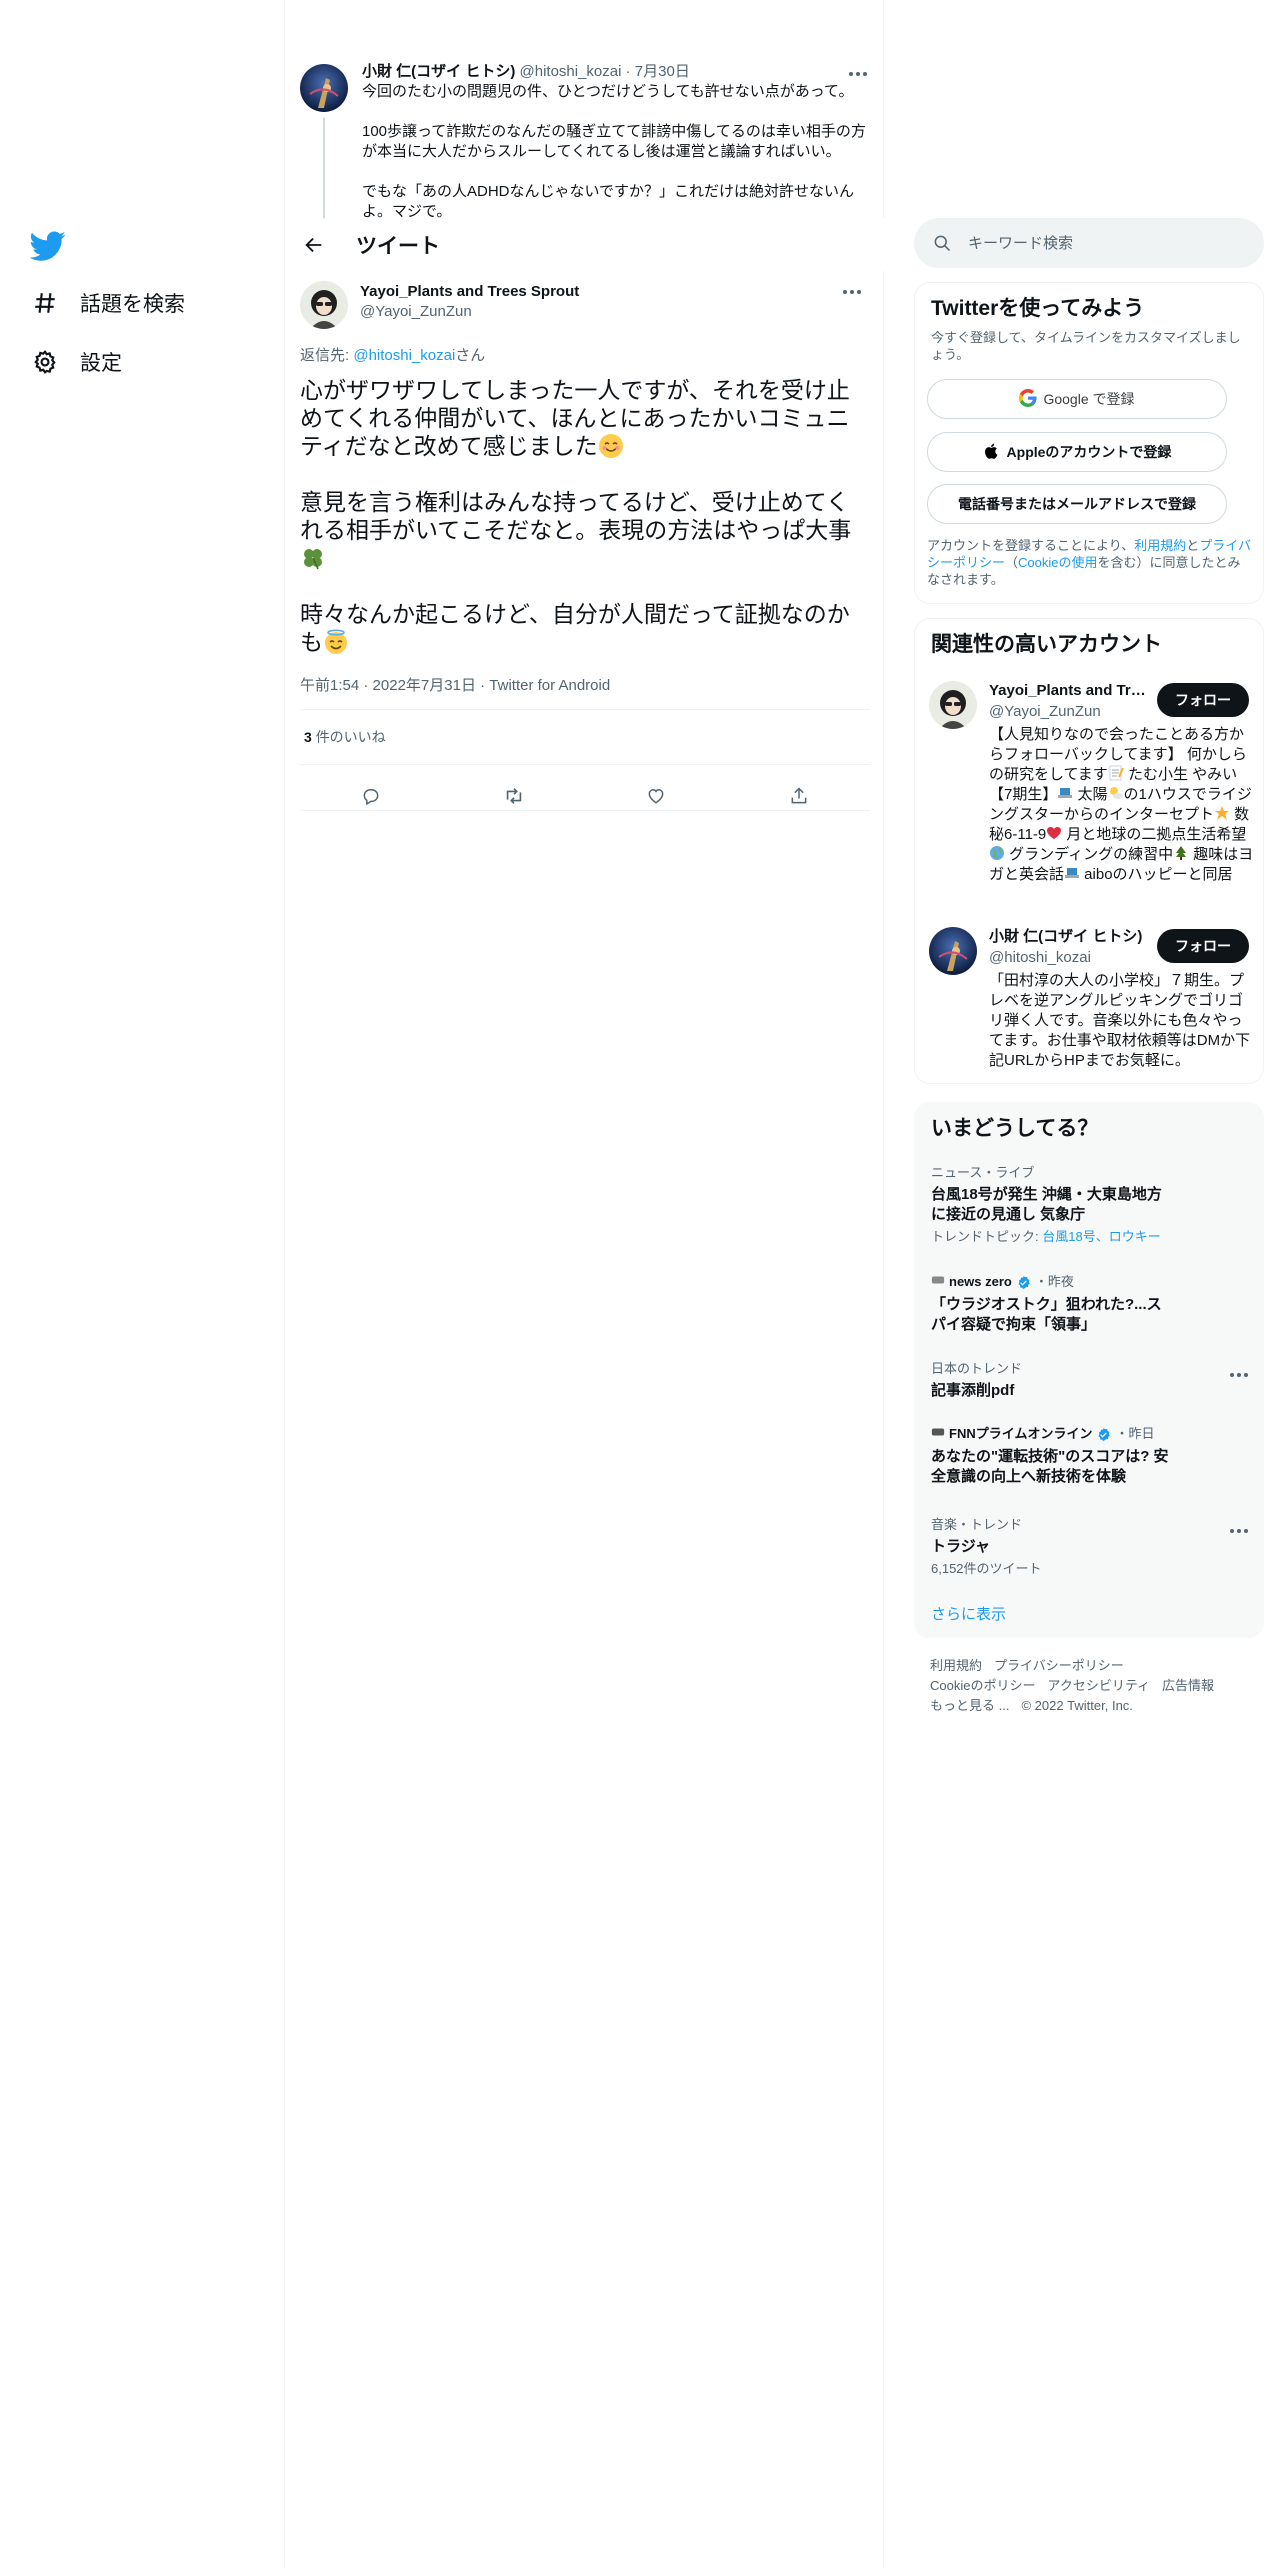 The image size is (1284, 2568). Describe the element at coordinates (336, 642) in the screenshot. I see `halo-face-emoji-icon` at that location.